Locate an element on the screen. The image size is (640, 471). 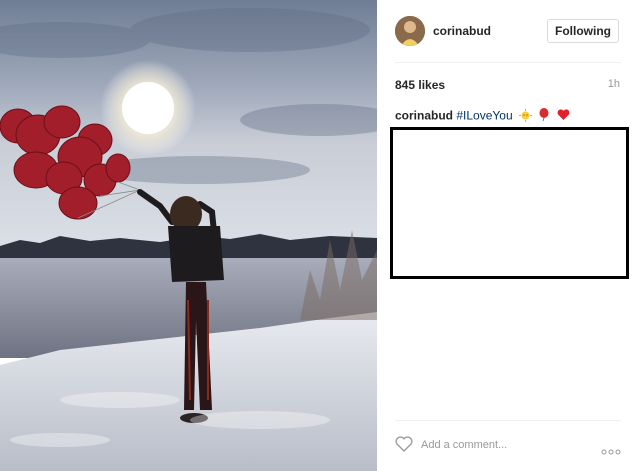
avatar is located at coordinates (410, 31).